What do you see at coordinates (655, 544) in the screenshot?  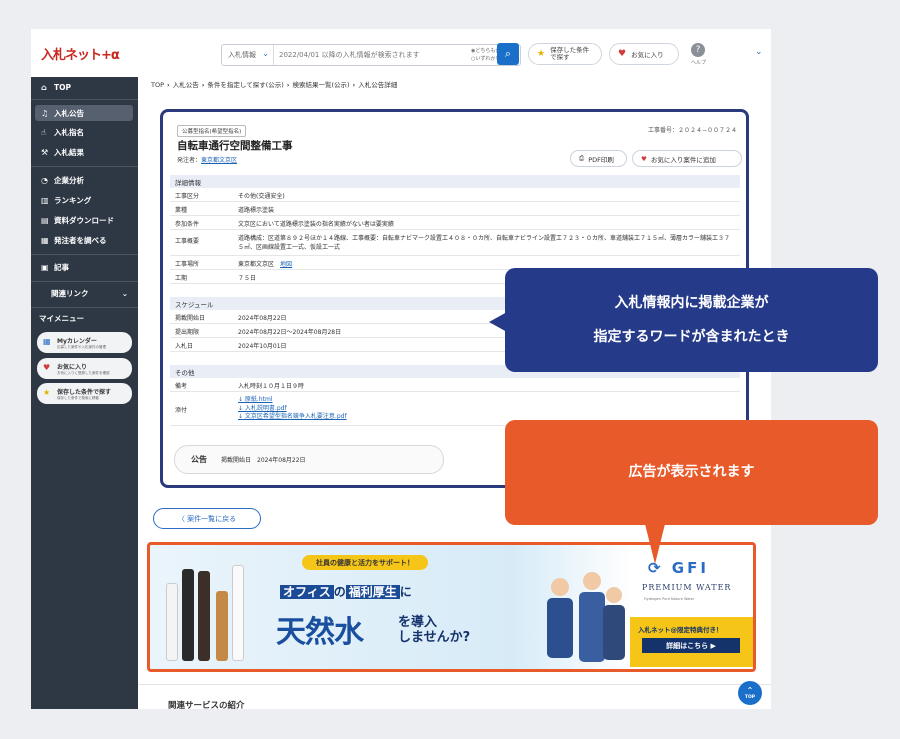 I see `callout-pointer` at bounding box center [655, 544].